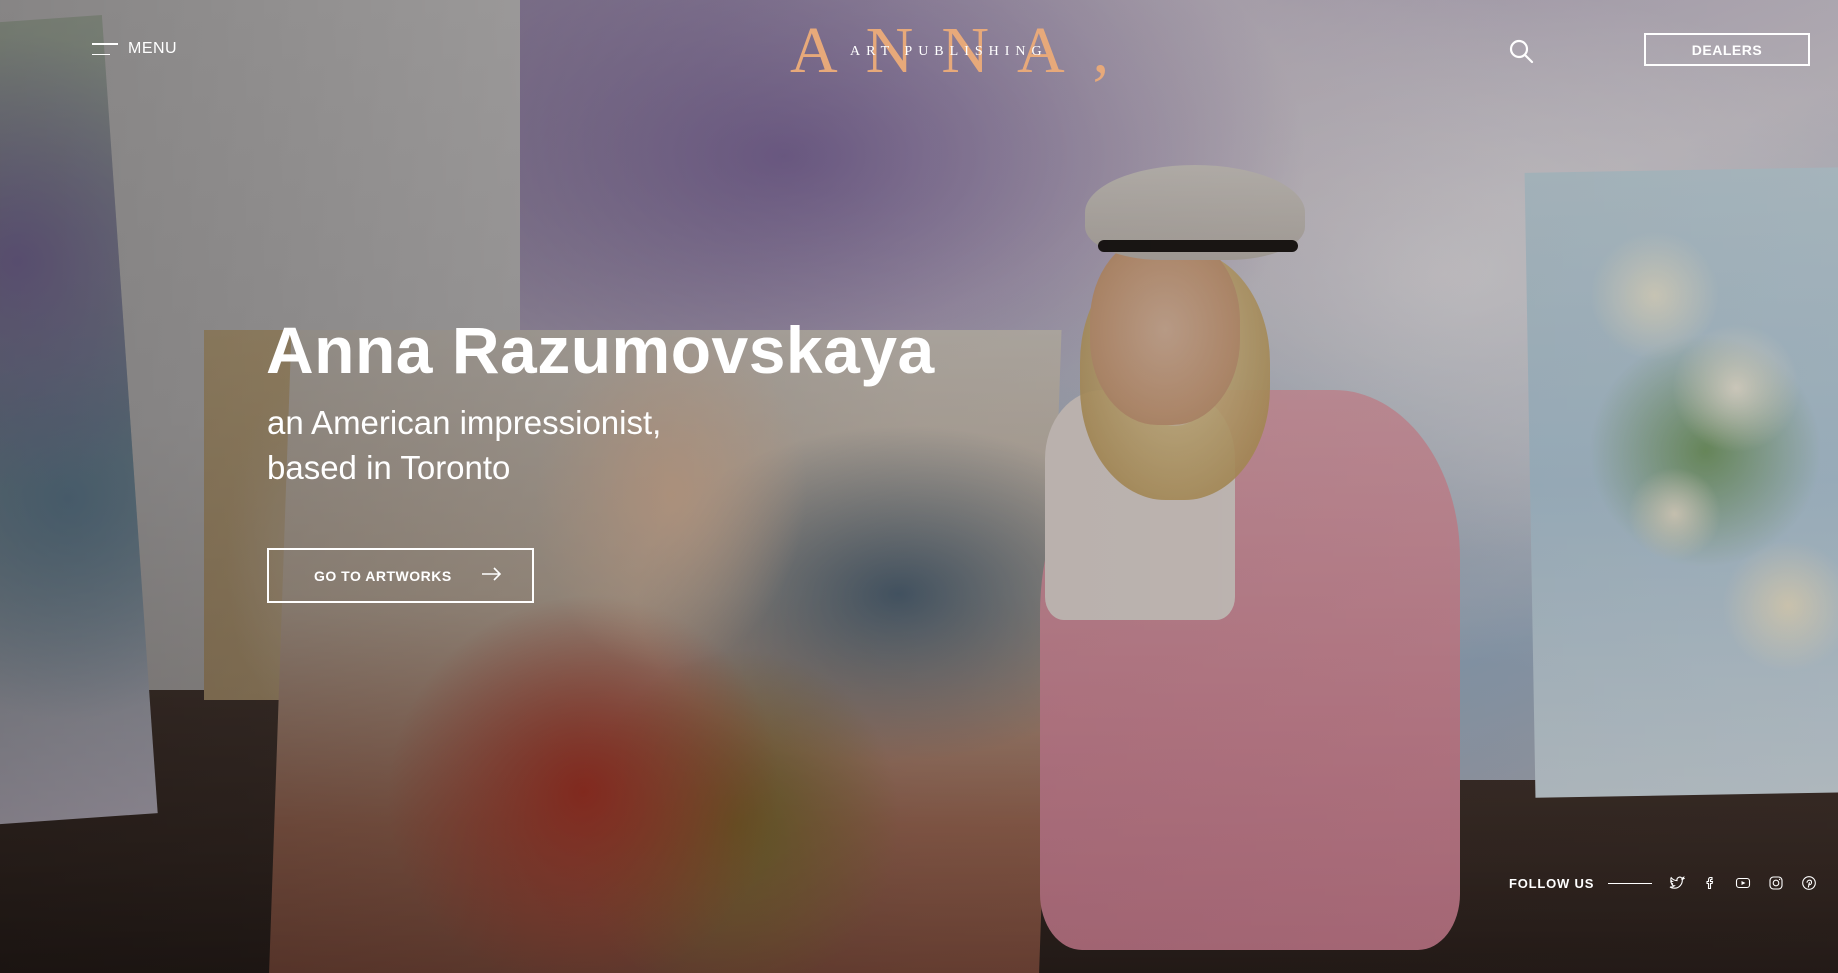  I want to click on hero-subtitle-line2: based in Toronto, so click(389, 467).